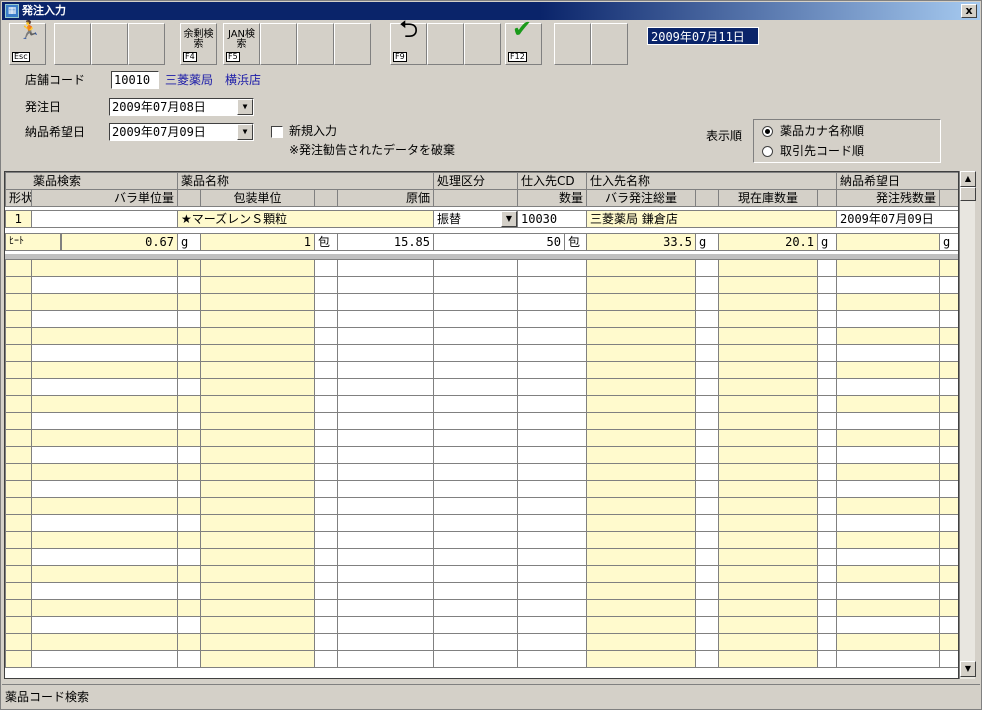  What do you see at coordinates (969, 11) in the screenshot?
I see `close-button: x` at bounding box center [969, 11].